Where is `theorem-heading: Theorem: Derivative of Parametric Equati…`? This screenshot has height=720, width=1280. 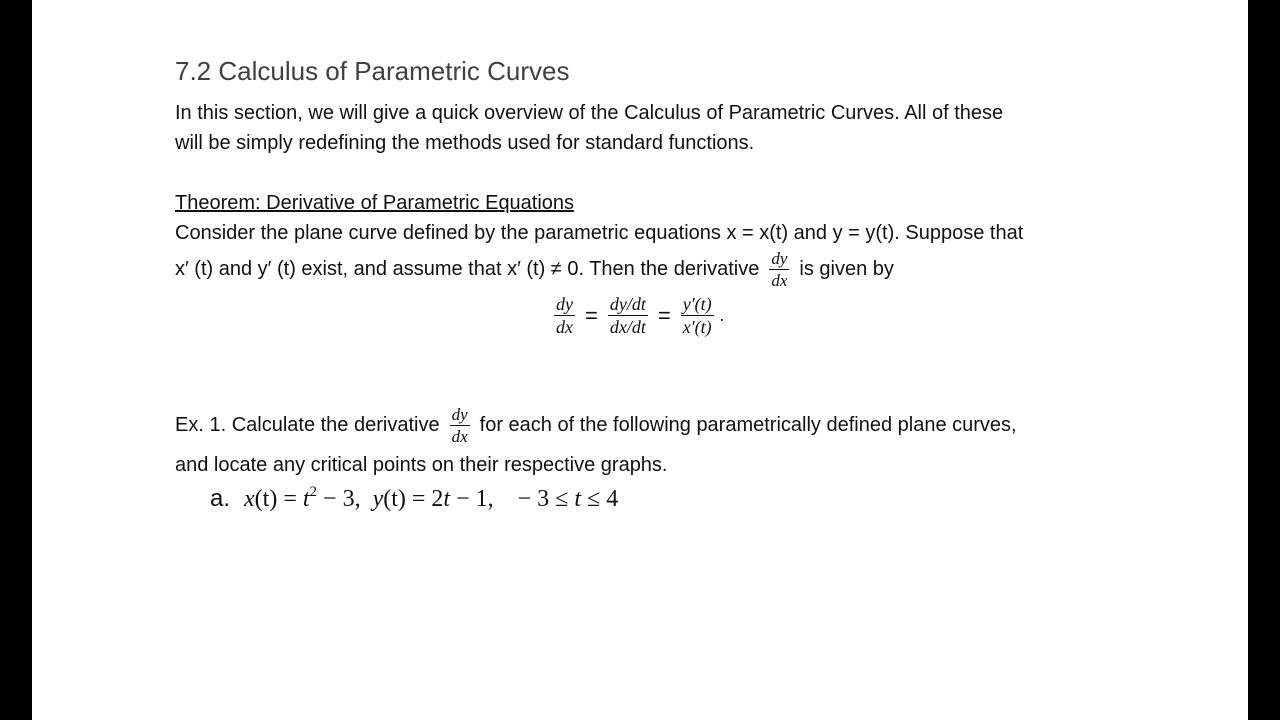
theorem-heading: Theorem: Derivative of Parametric Equati… is located at coordinates (375, 203).